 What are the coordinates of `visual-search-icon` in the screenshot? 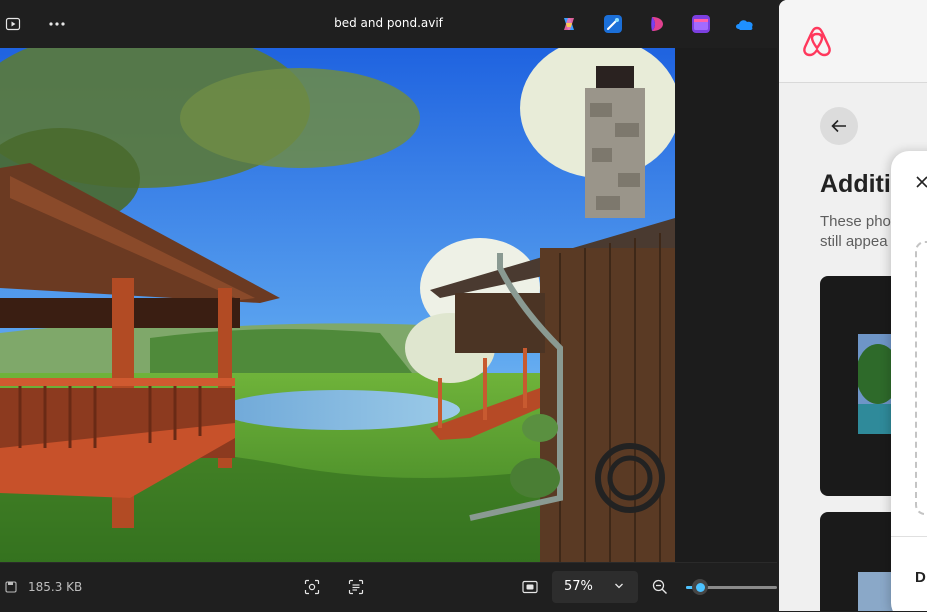 It's located at (312, 587).